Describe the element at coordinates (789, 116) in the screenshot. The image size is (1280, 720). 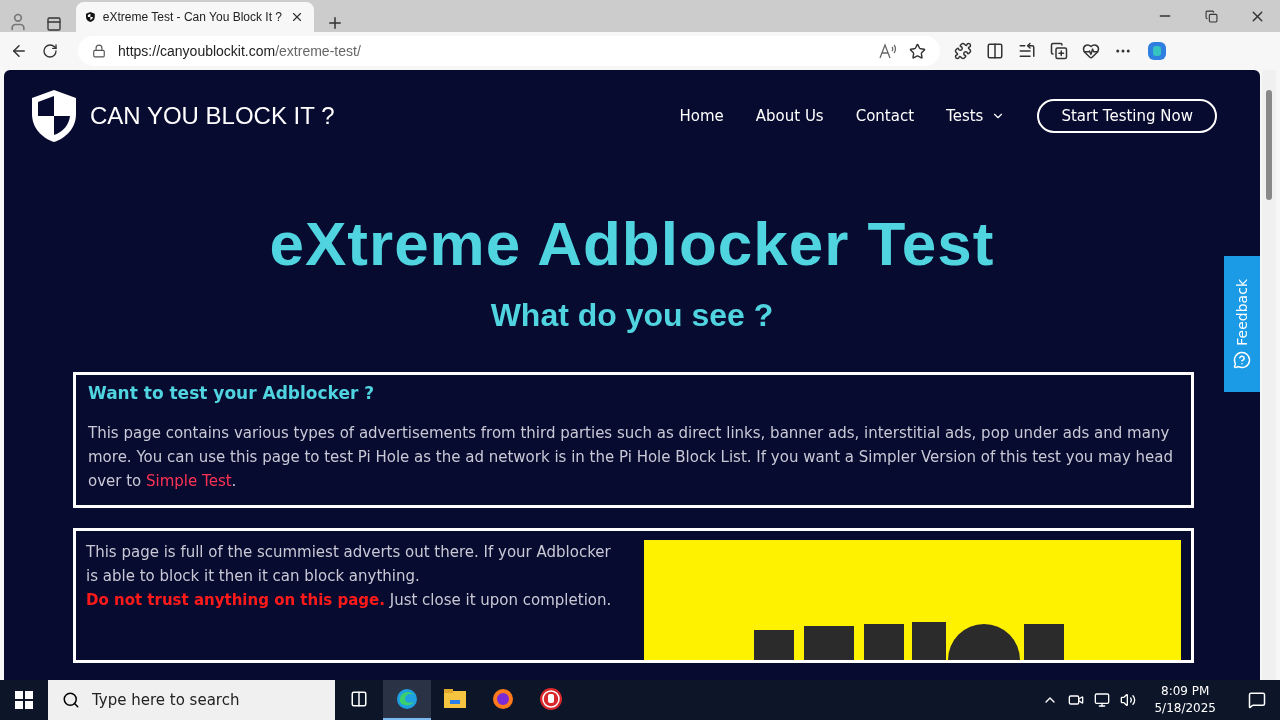
I see `nav-link: About Us` at that location.